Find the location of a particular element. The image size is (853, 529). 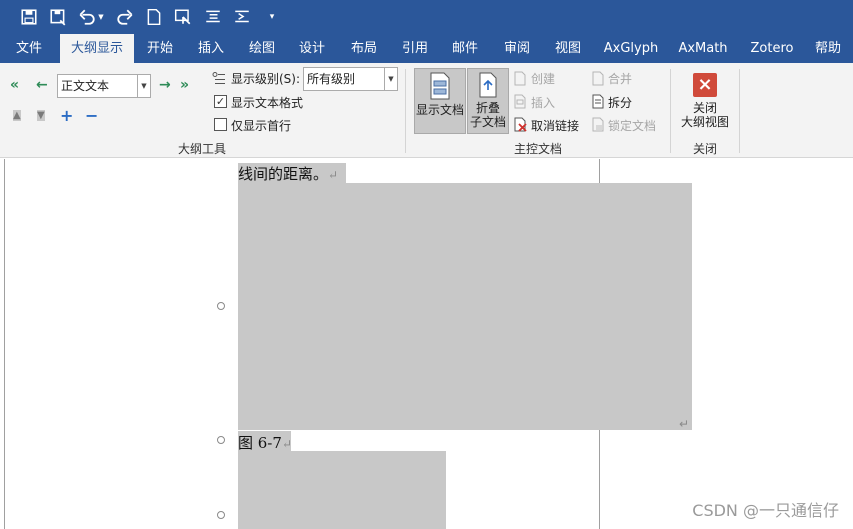

close-label-1: 关闭 is located at coordinates (704, 108).